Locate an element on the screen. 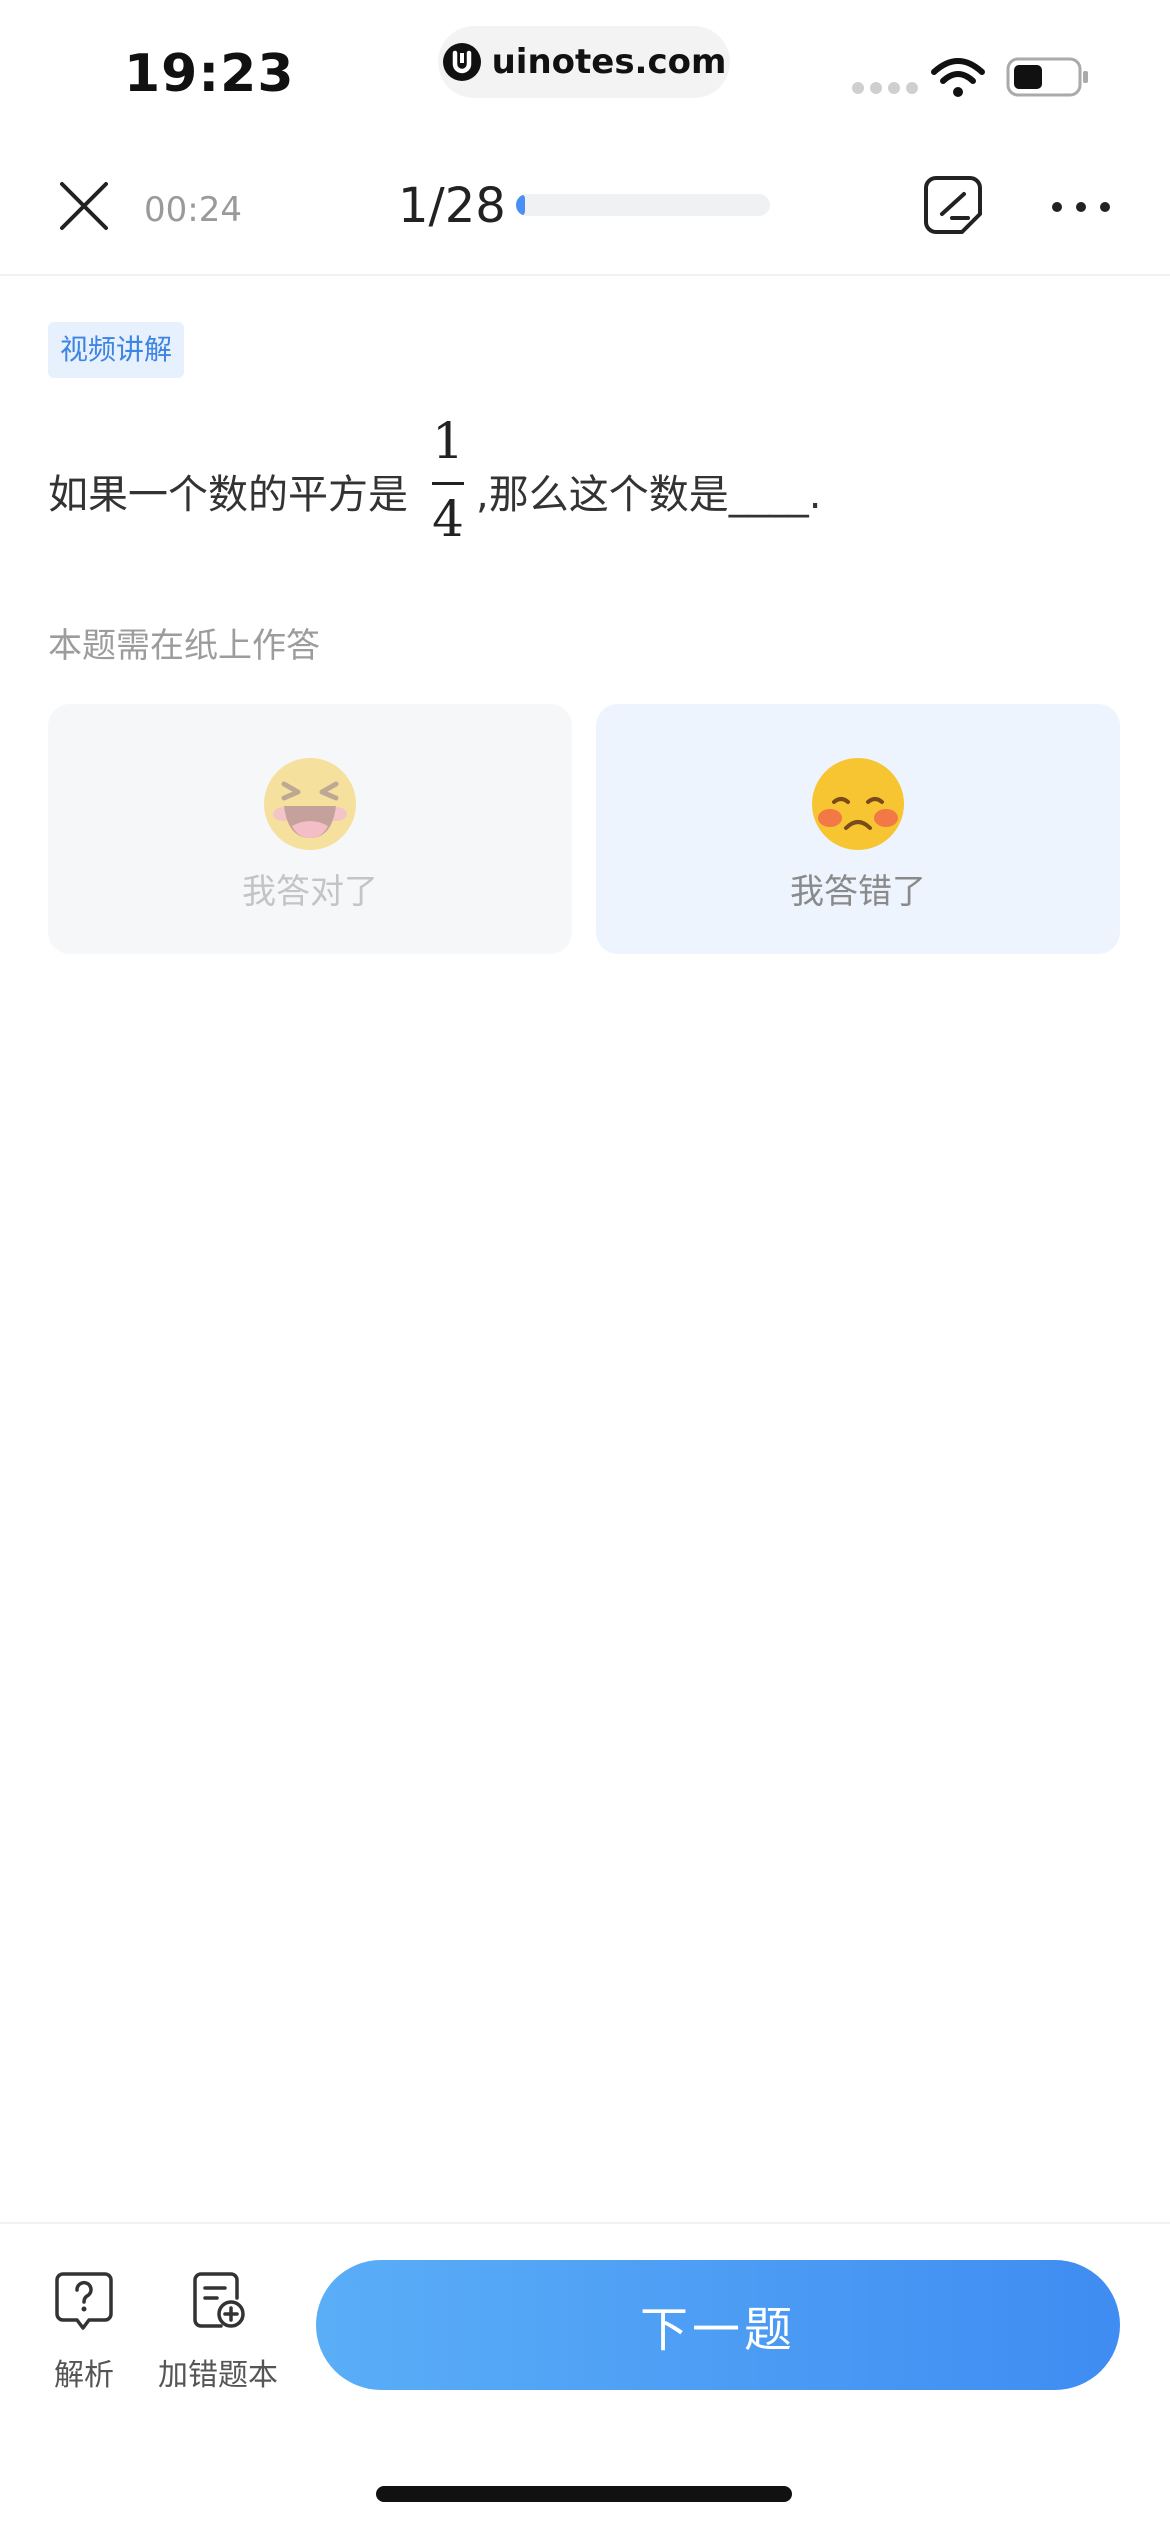 The image size is (1170, 2534). fraction-numerator: 1 is located at coordinates (448, 441).